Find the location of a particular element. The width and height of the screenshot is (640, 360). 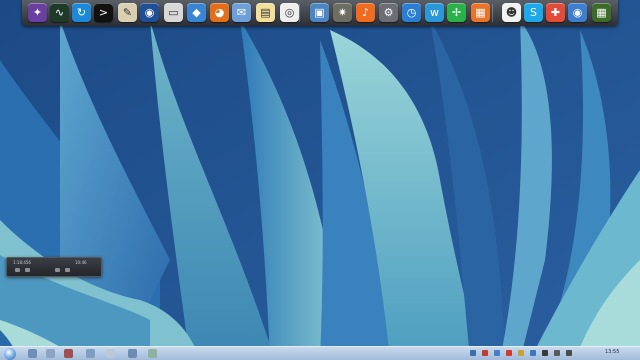

ipod-icon: ◎ is located at coordinates (289, 12).